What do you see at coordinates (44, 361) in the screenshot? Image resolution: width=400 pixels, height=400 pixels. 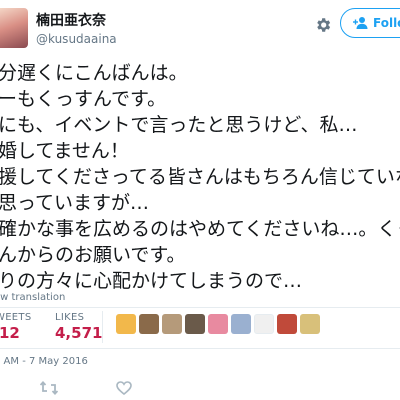 I see `tweet-timestamp: 3 AM - 7 May 2016` at bounding box center [44, 361].